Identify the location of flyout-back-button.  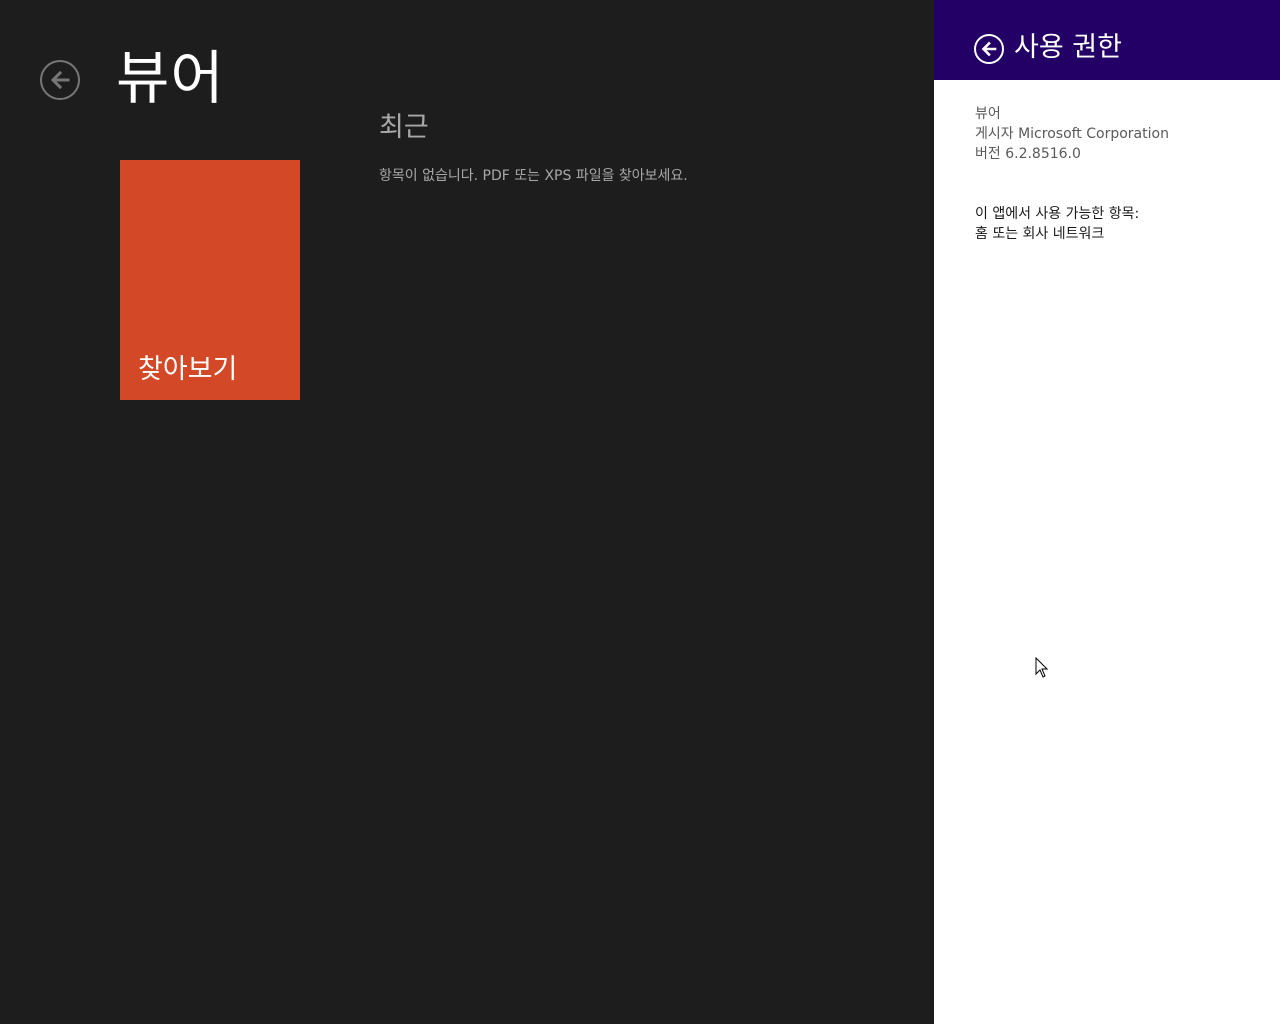
(989, 49).